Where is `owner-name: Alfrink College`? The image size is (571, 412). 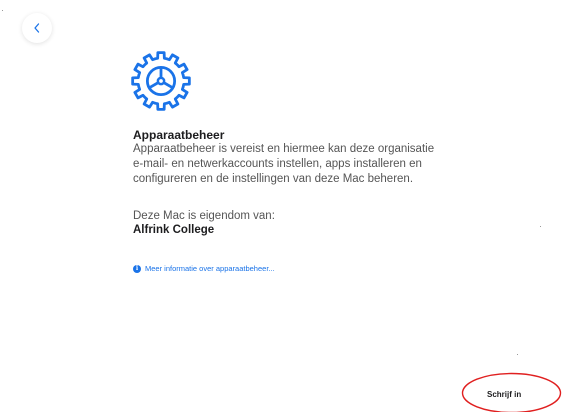
owner-name: Alfrink College is located at coordinates (174, 230).